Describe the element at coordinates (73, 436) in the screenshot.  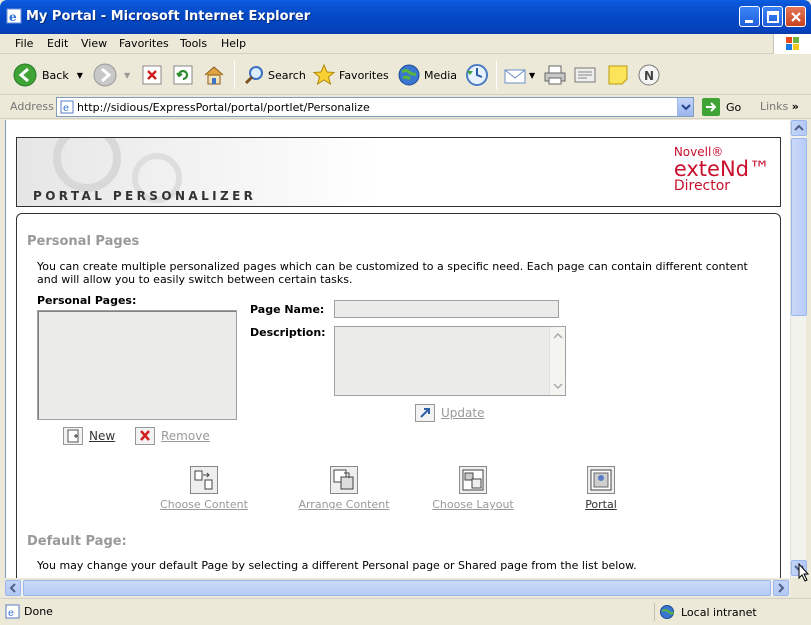
I see `new-page-icon` at that location.